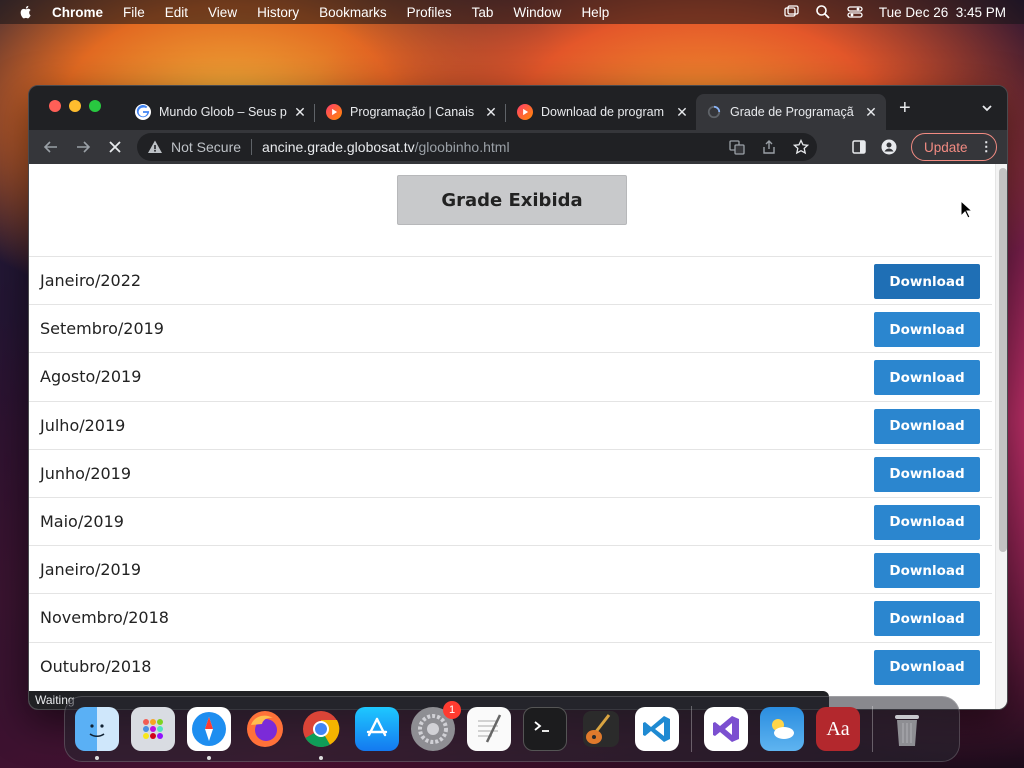  What do you see at coordinates (782, 729) in the screenshot?
I see `weather-icon` at bounding box center [782, 729].